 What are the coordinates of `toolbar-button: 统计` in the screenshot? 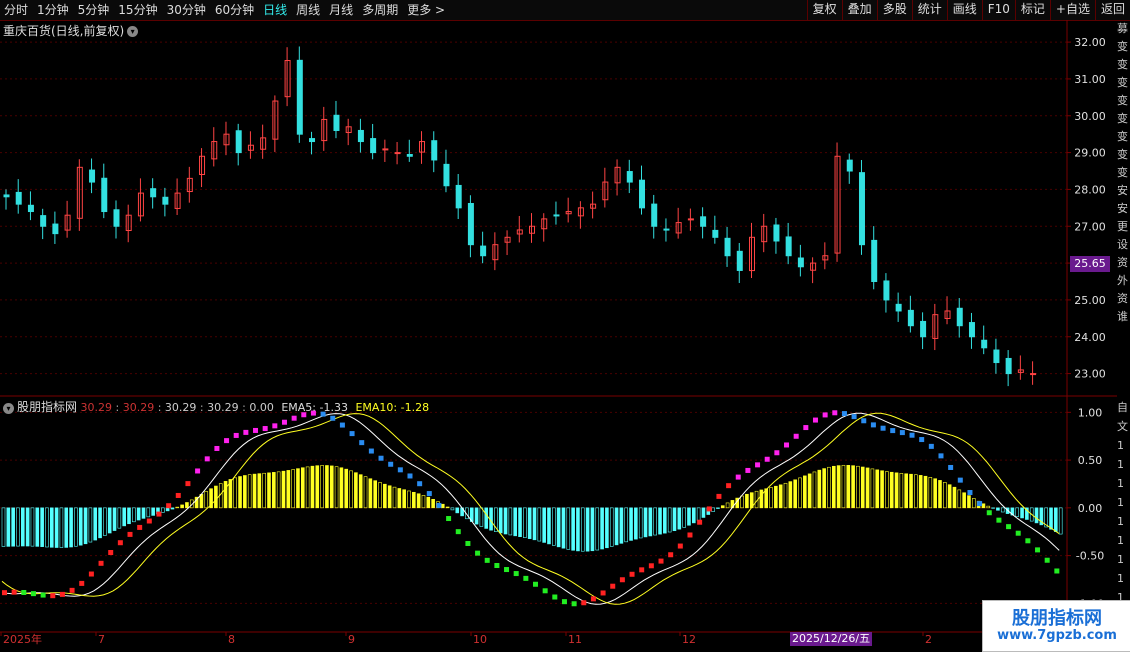 It's located at (929, 10).